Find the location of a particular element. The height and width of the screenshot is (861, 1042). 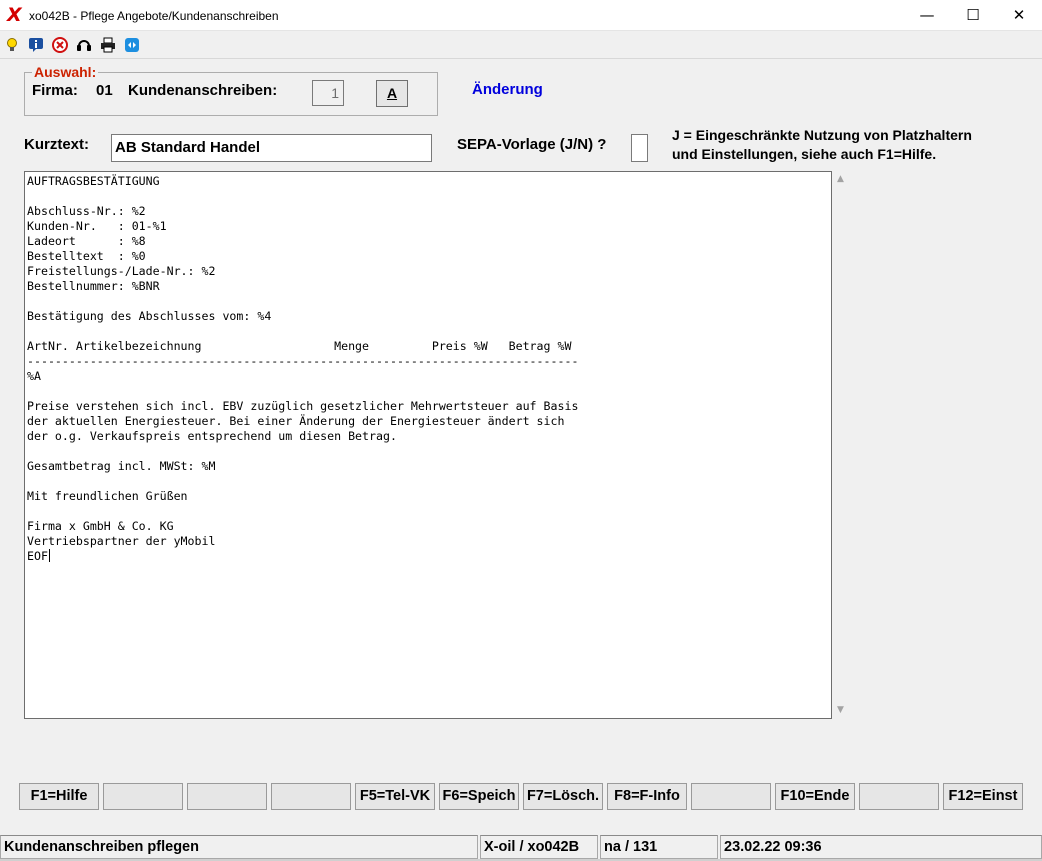

sepa-note-line-2: und Einstellungen, siehe auch F1=Hilfe. is located at coordinates (804, 154).